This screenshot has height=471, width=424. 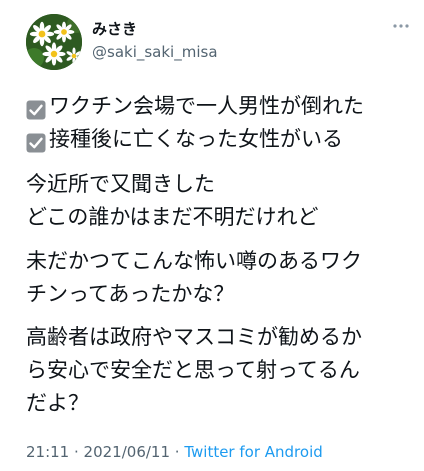 What do you see at coordinates (120, 184) in the screenshot?
I see `tweet-text-line: 今近所で又聞きした` at bounding box center [120, 184].